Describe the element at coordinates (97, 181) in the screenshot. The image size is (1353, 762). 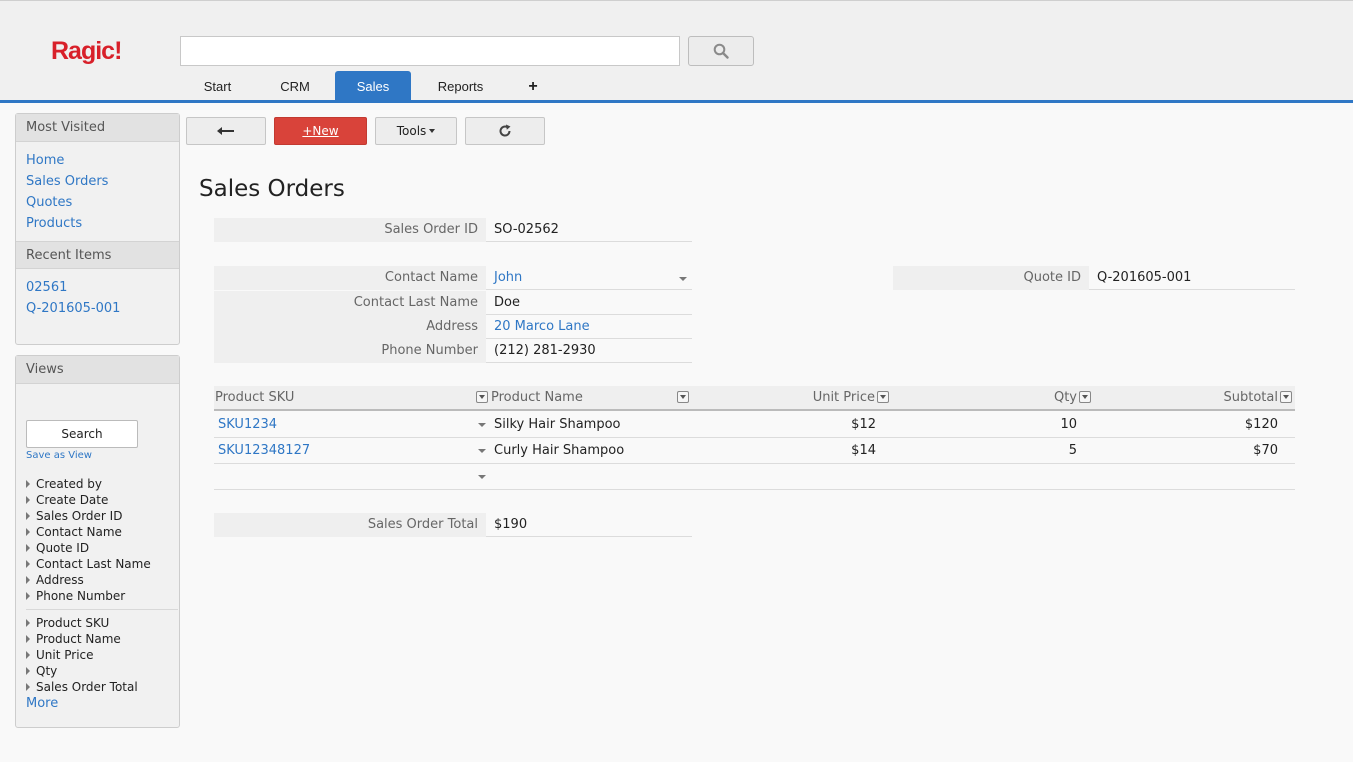
I see `sidebar-link-sales-orders: Sales Orders` at that location.